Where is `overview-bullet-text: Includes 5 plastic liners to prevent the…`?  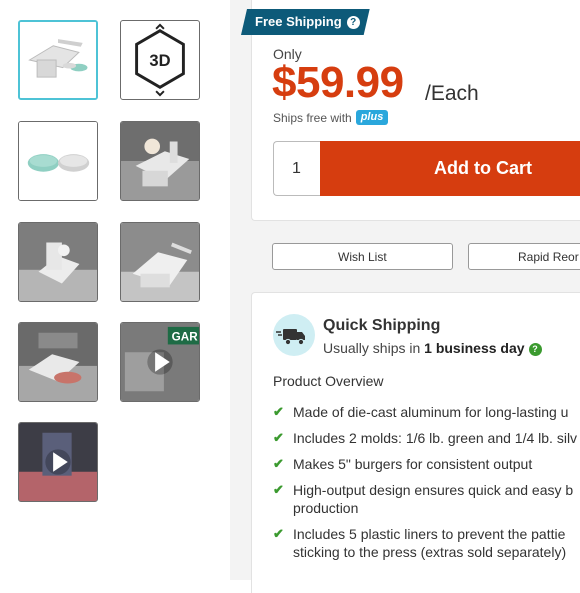 overview-bullet-text: Includes 5 plastic liners to prevent the… is located at coordinates (429, 534).